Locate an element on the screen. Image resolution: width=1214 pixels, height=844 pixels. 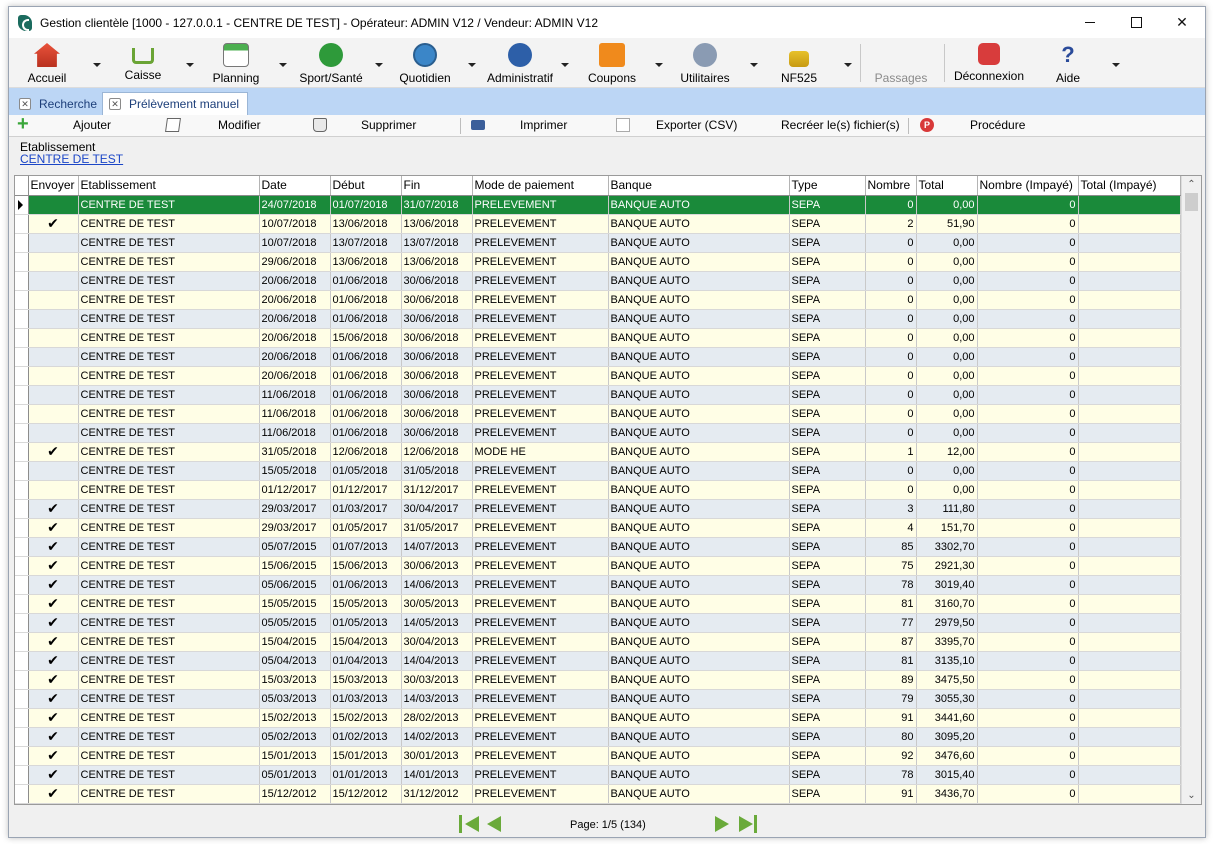
column-header-total-impaye: Total (Impayé) is located at coordinates (1129, 186).